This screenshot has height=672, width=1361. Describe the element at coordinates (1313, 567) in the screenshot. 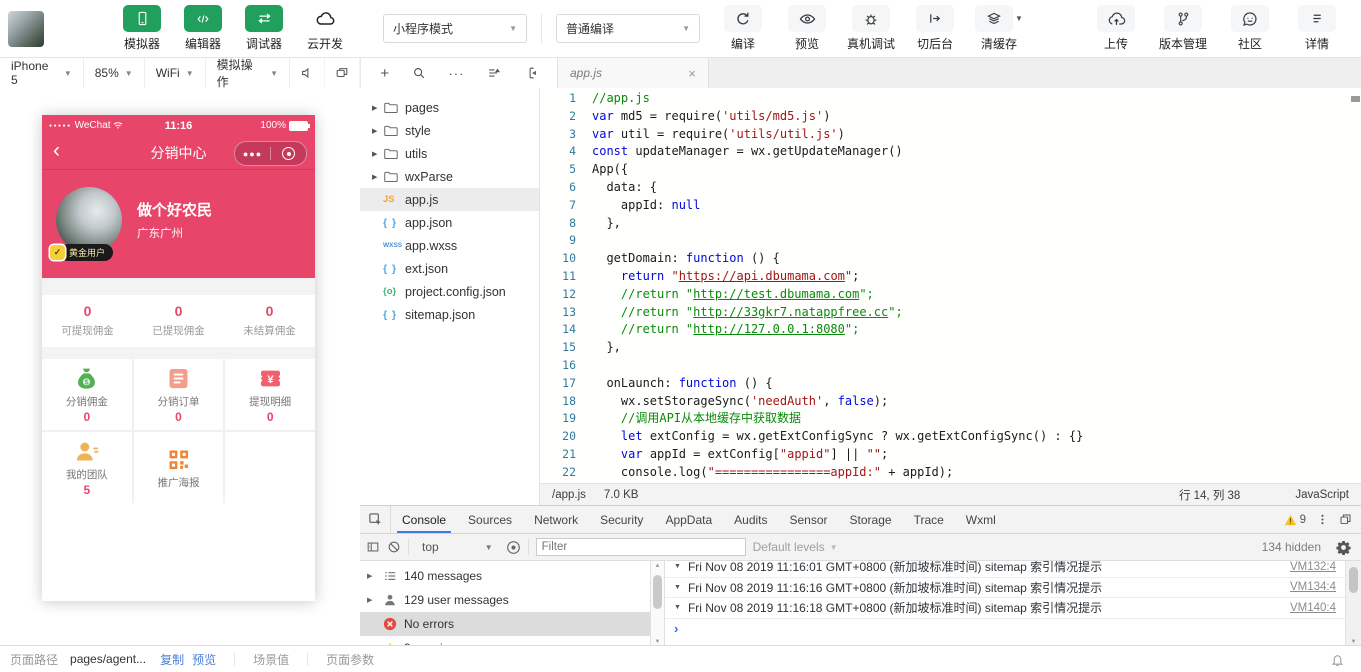

I see `console-message-source: VM132:4` at that location.